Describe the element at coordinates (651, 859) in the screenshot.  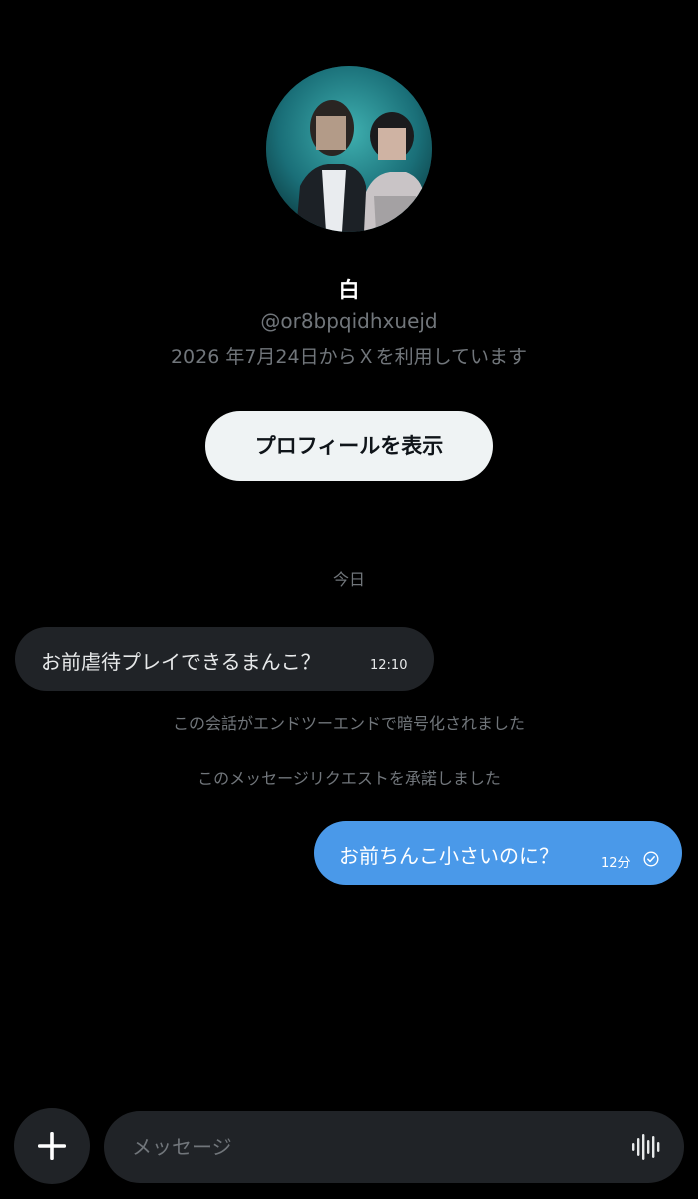
I see `check-circle-icon` at that location.